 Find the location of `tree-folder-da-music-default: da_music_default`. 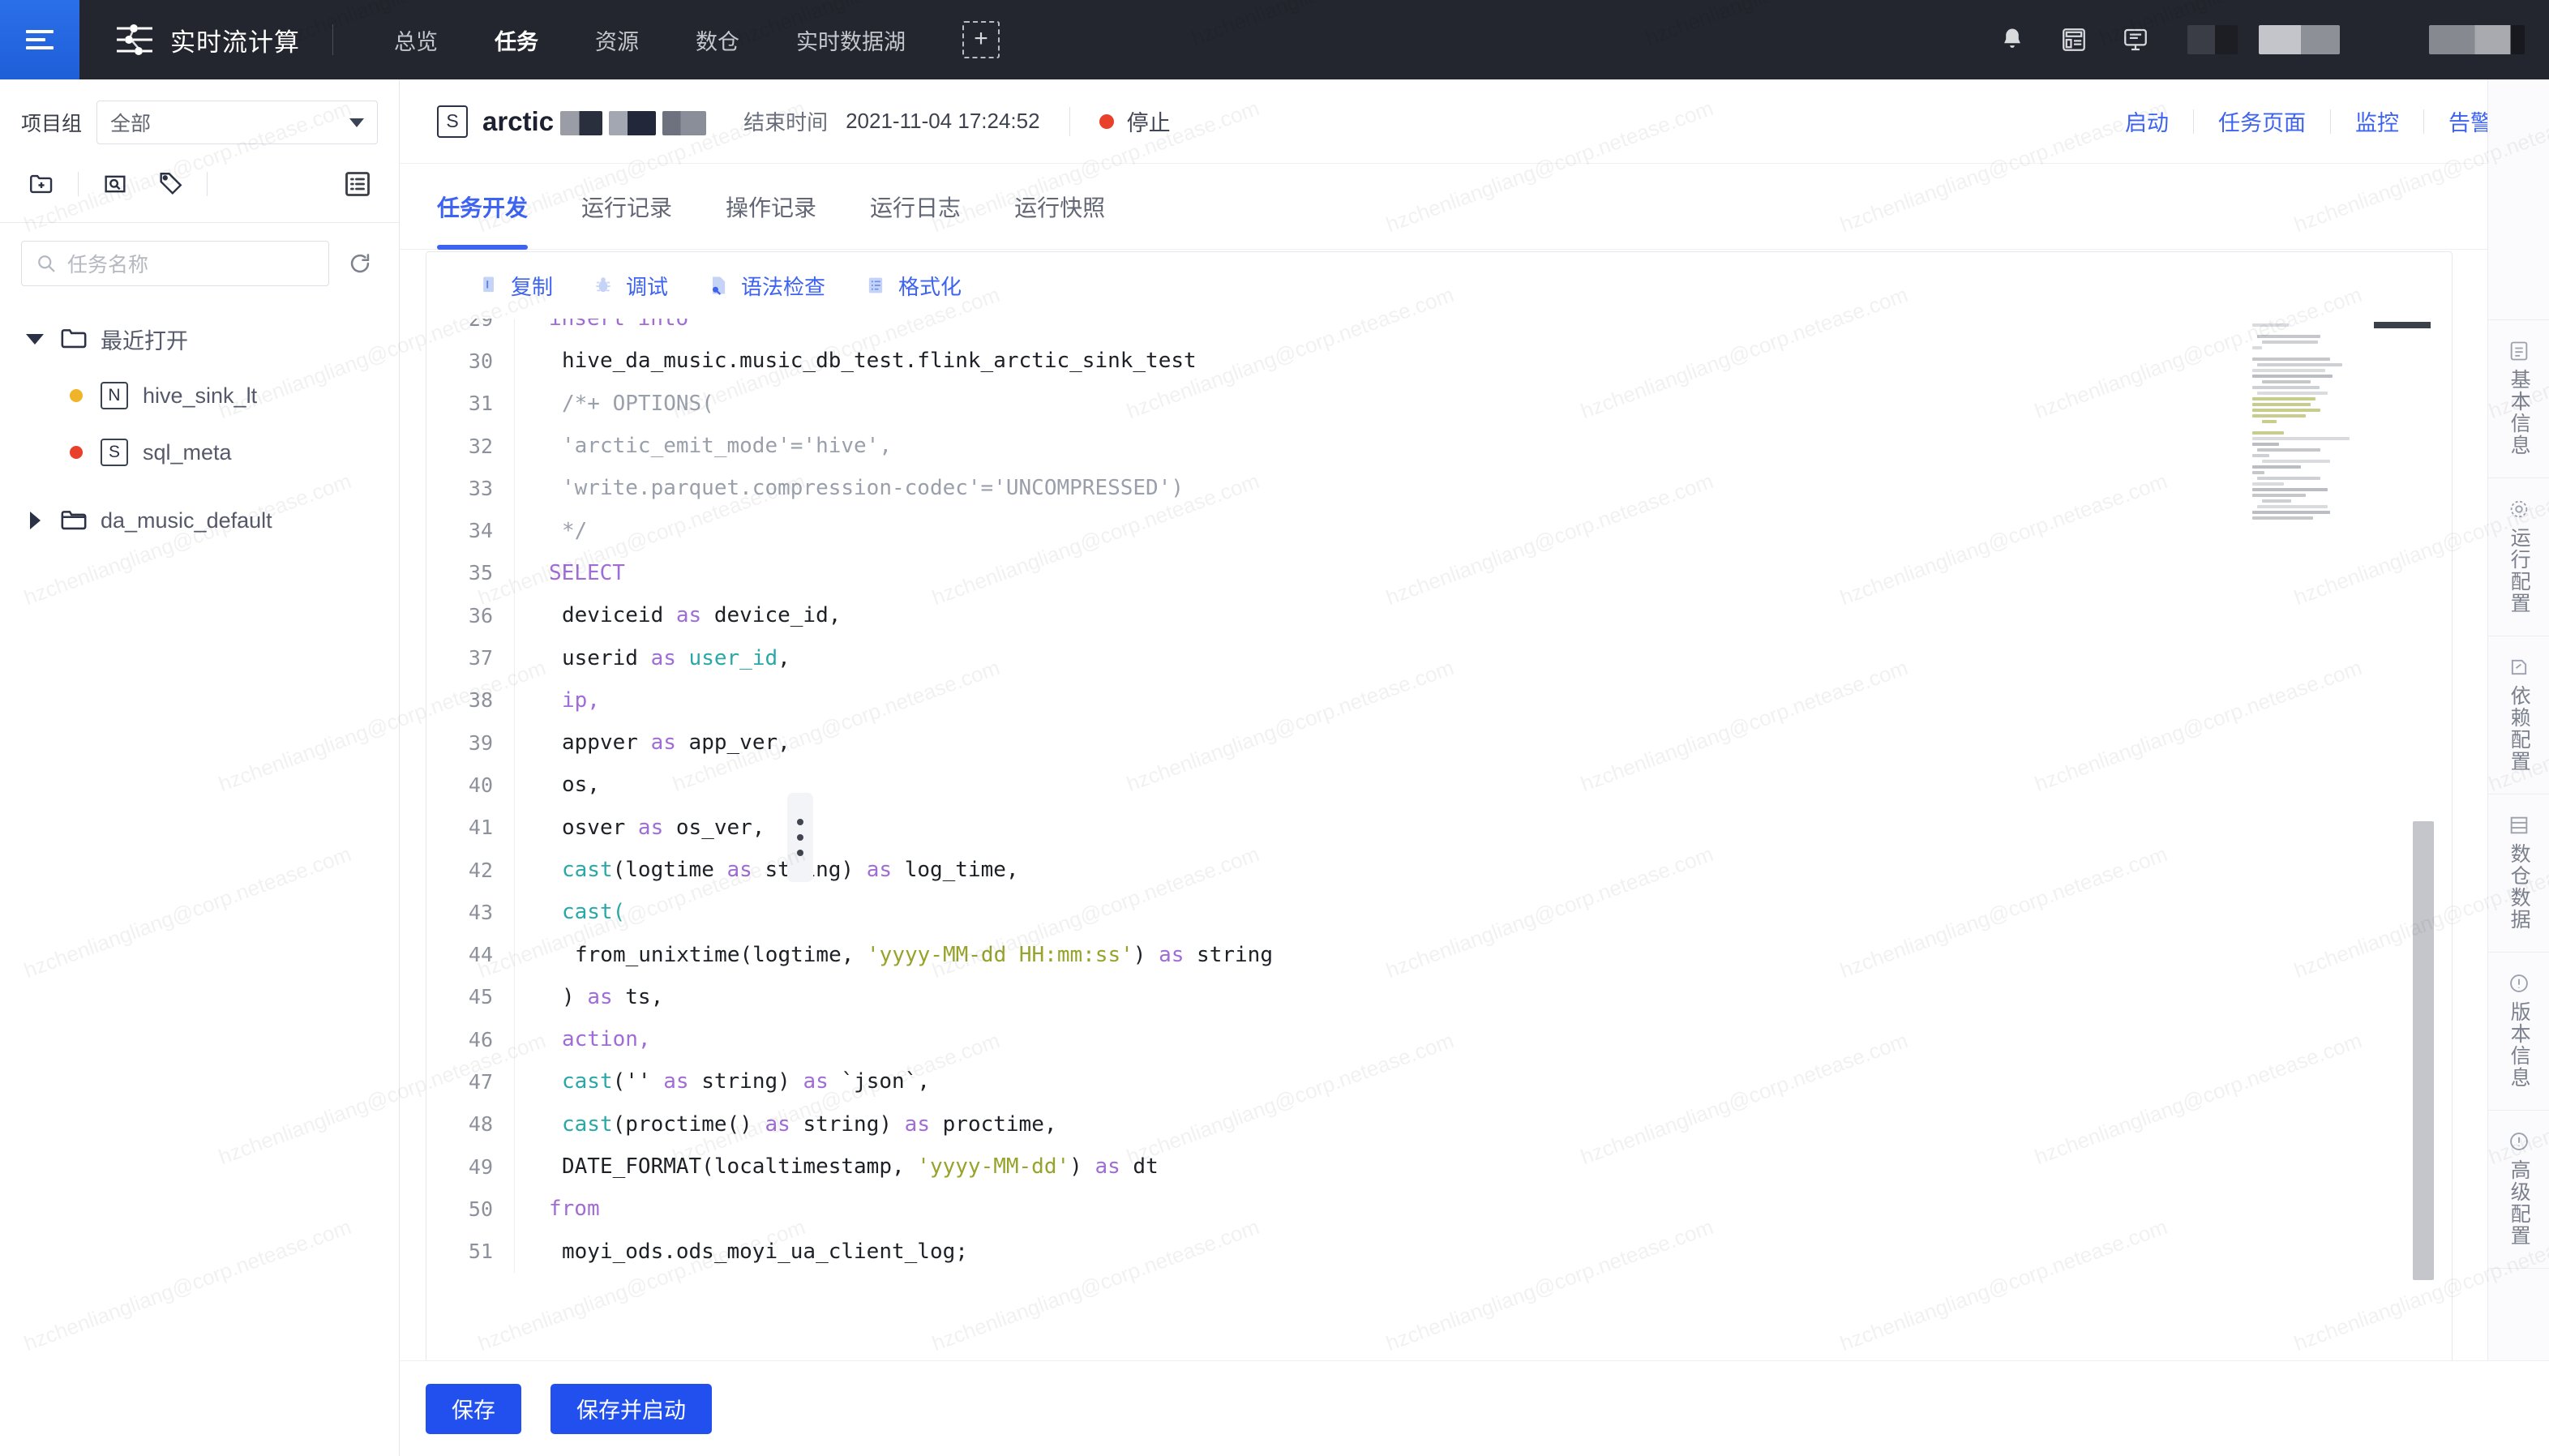

tree-folder-da-music-default: da_music_default is located at coordinates (200, 520).